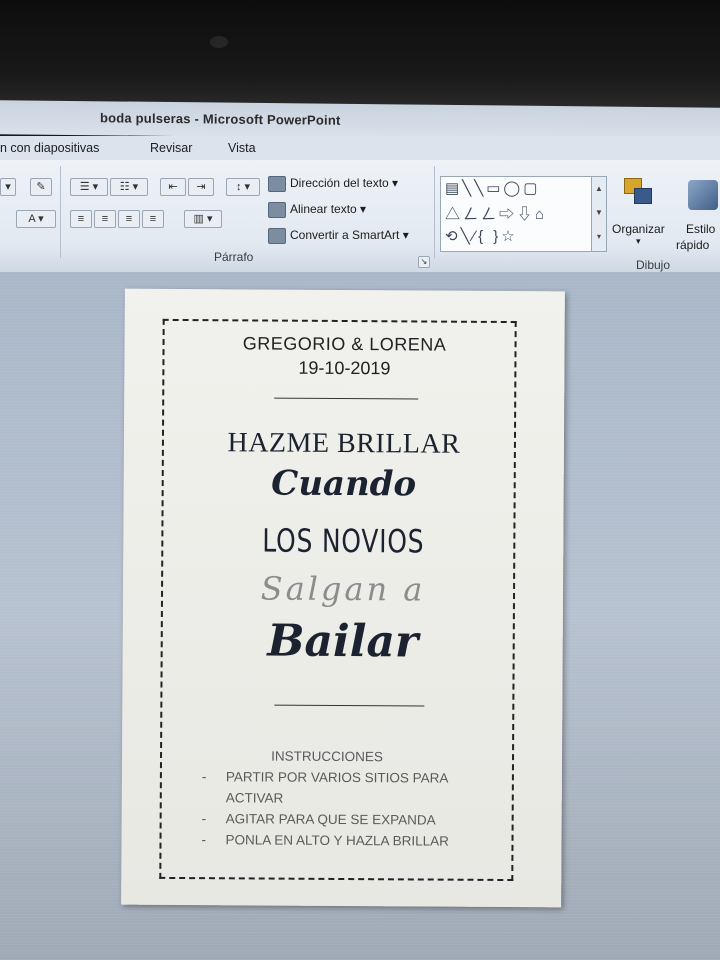  I want to click on tab-view: Vista, so click(242, 148).